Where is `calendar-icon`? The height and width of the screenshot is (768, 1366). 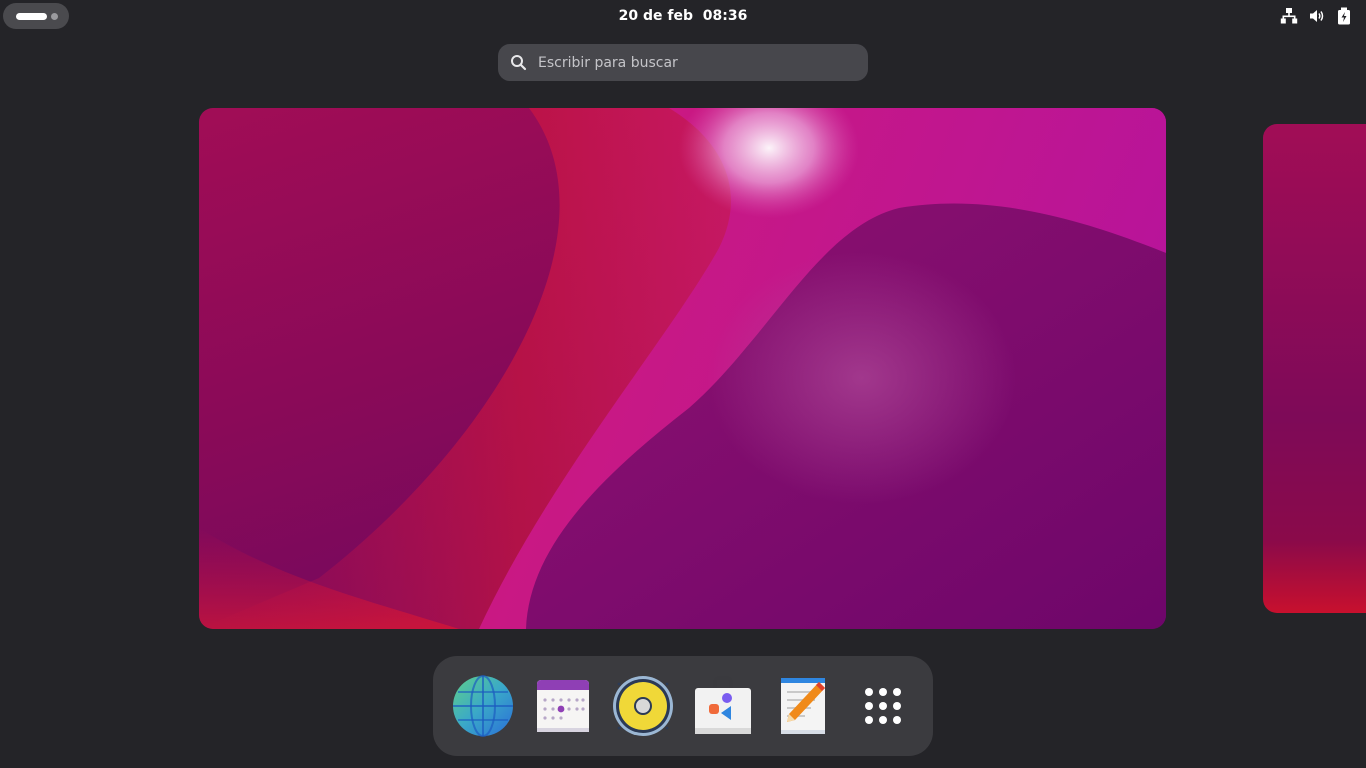 calendar-icon is located at coordinates (563, 706).